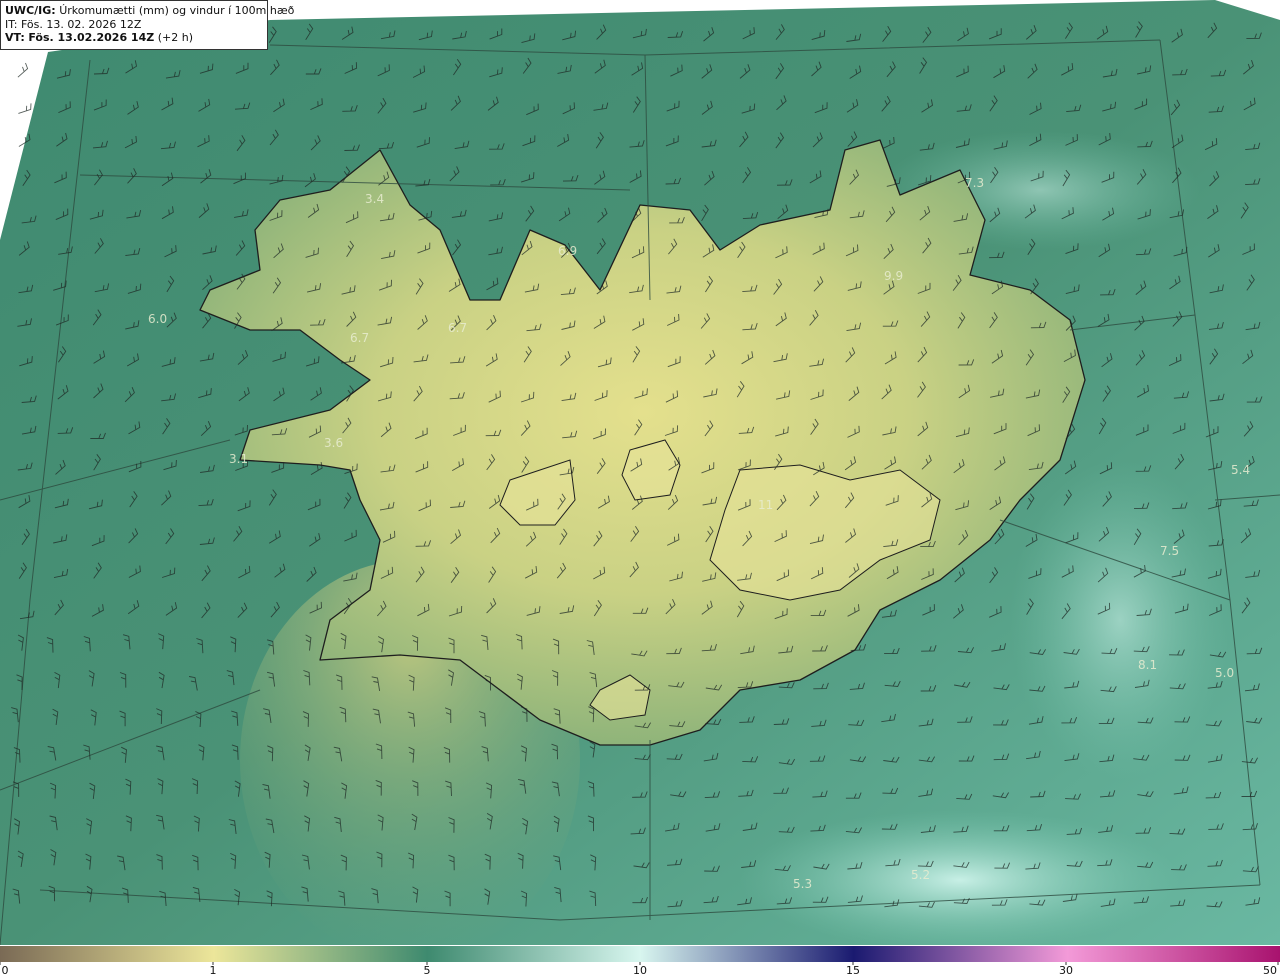 This screenshot has width=1280, height=978. What do you see at coordinates (893, 276) in the screenshot?
I see `map-label: 9.9` at bounding box center [893, 276].